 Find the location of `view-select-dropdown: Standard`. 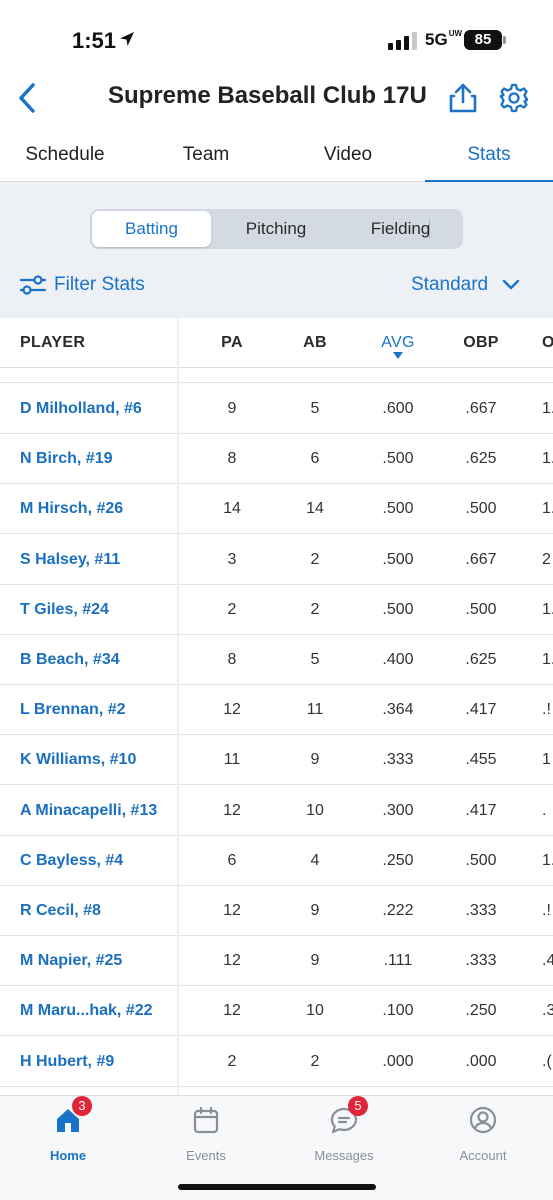

view-select-dropdown: Standard is located at coordinates (465, 285).